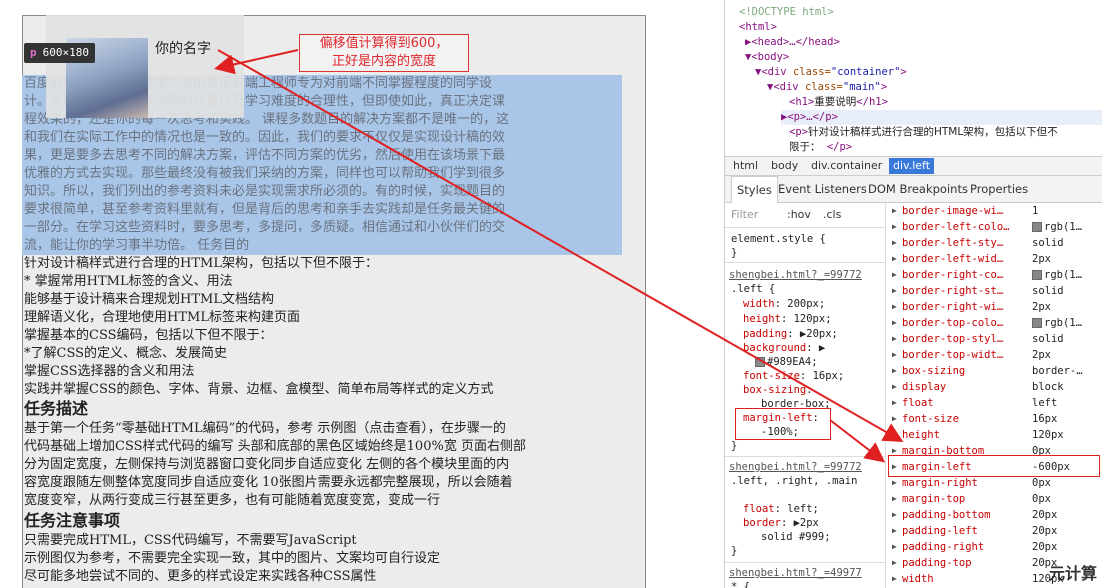 This screenshot has width=1102, height=588. What do you see at coordinates (994, 339) in the screenshot?
I see `computed-row: ▶ border-top-styl… solid` at bounding box center [994, 339].